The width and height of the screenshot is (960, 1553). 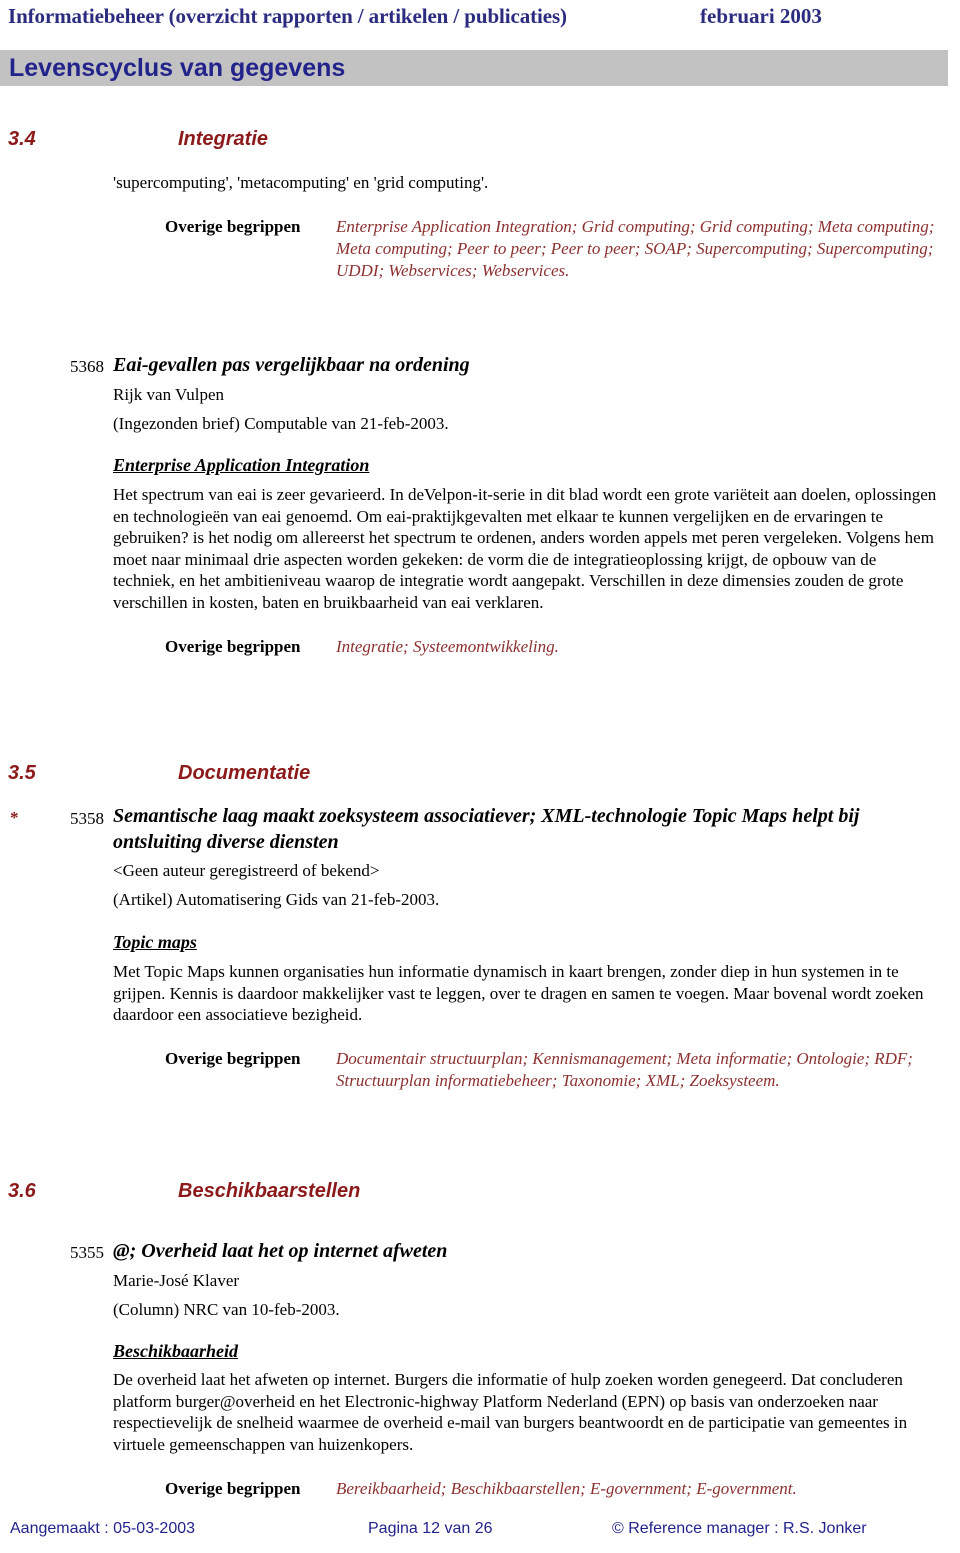 What do you see at coordinates (269, 1191) in the screenshot?
I see `section-name: Beschikbaarstellen` at bounding box center [269, 1191].